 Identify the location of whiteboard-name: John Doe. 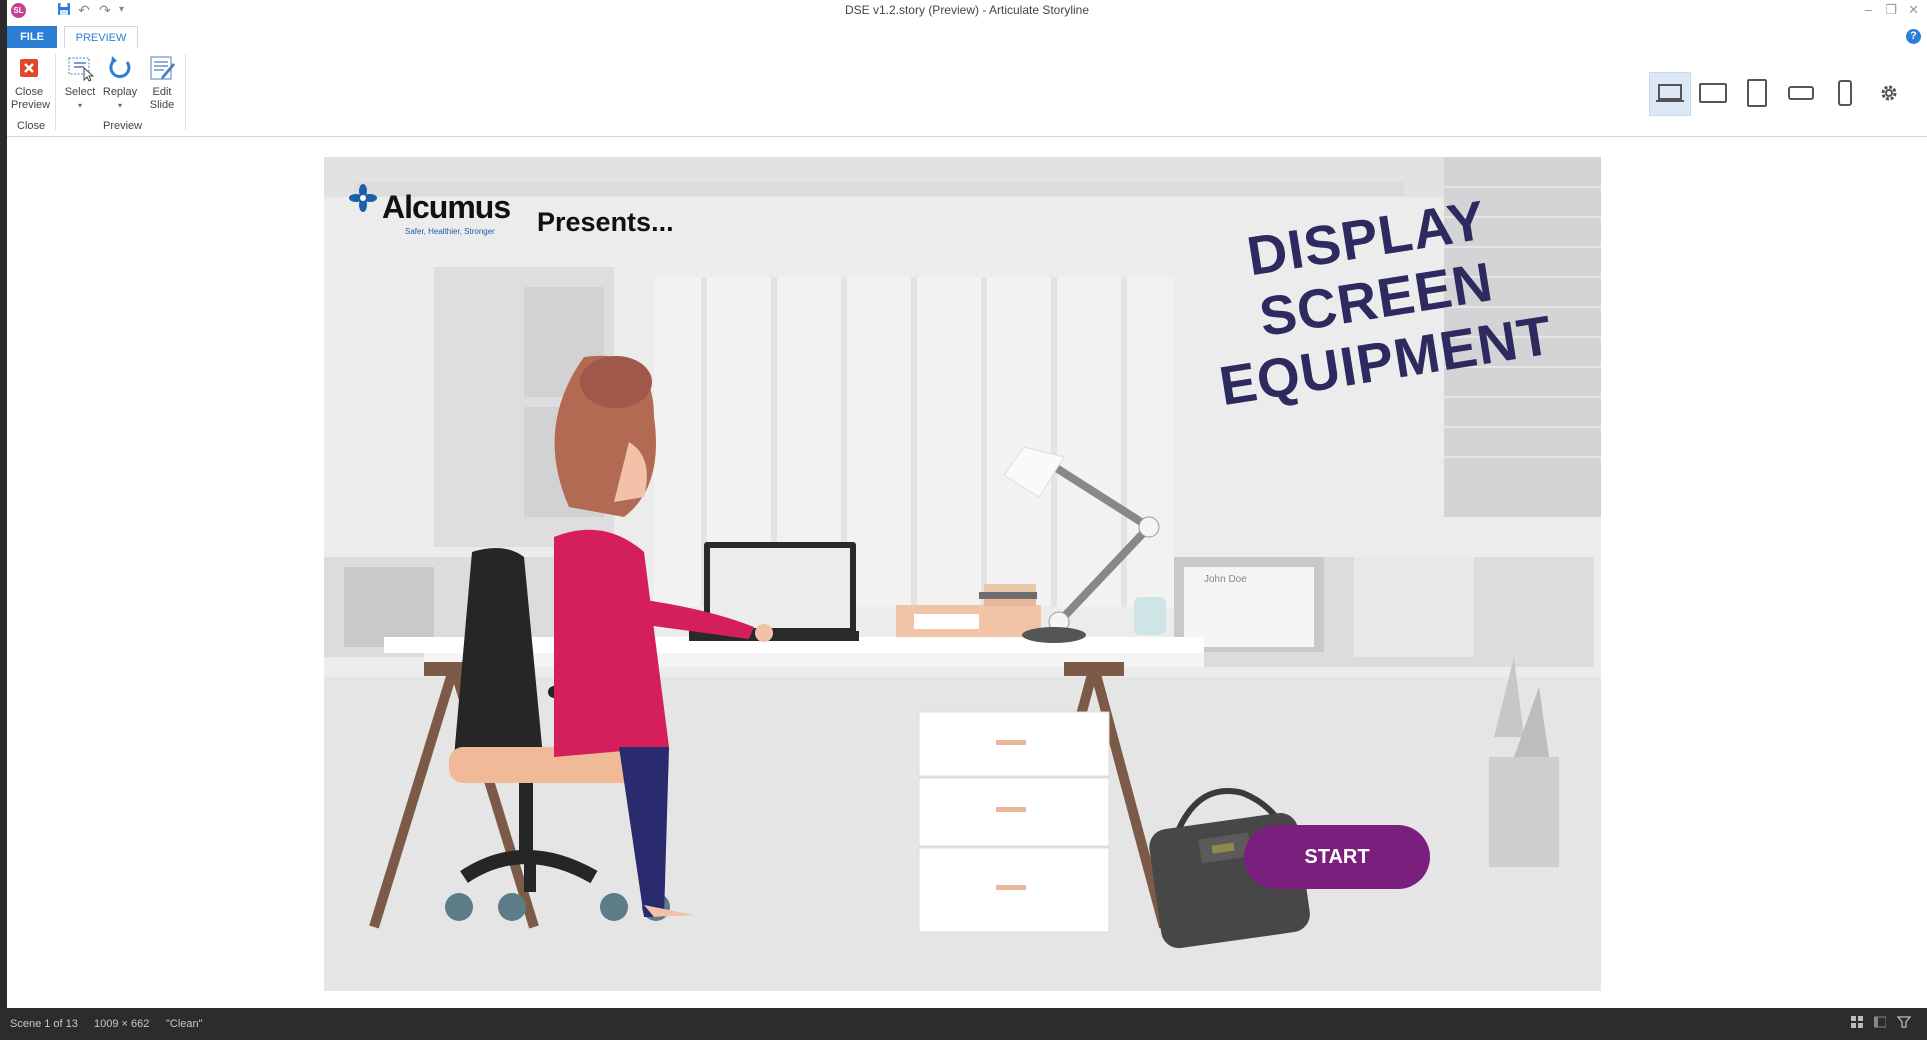
(1225, 579).